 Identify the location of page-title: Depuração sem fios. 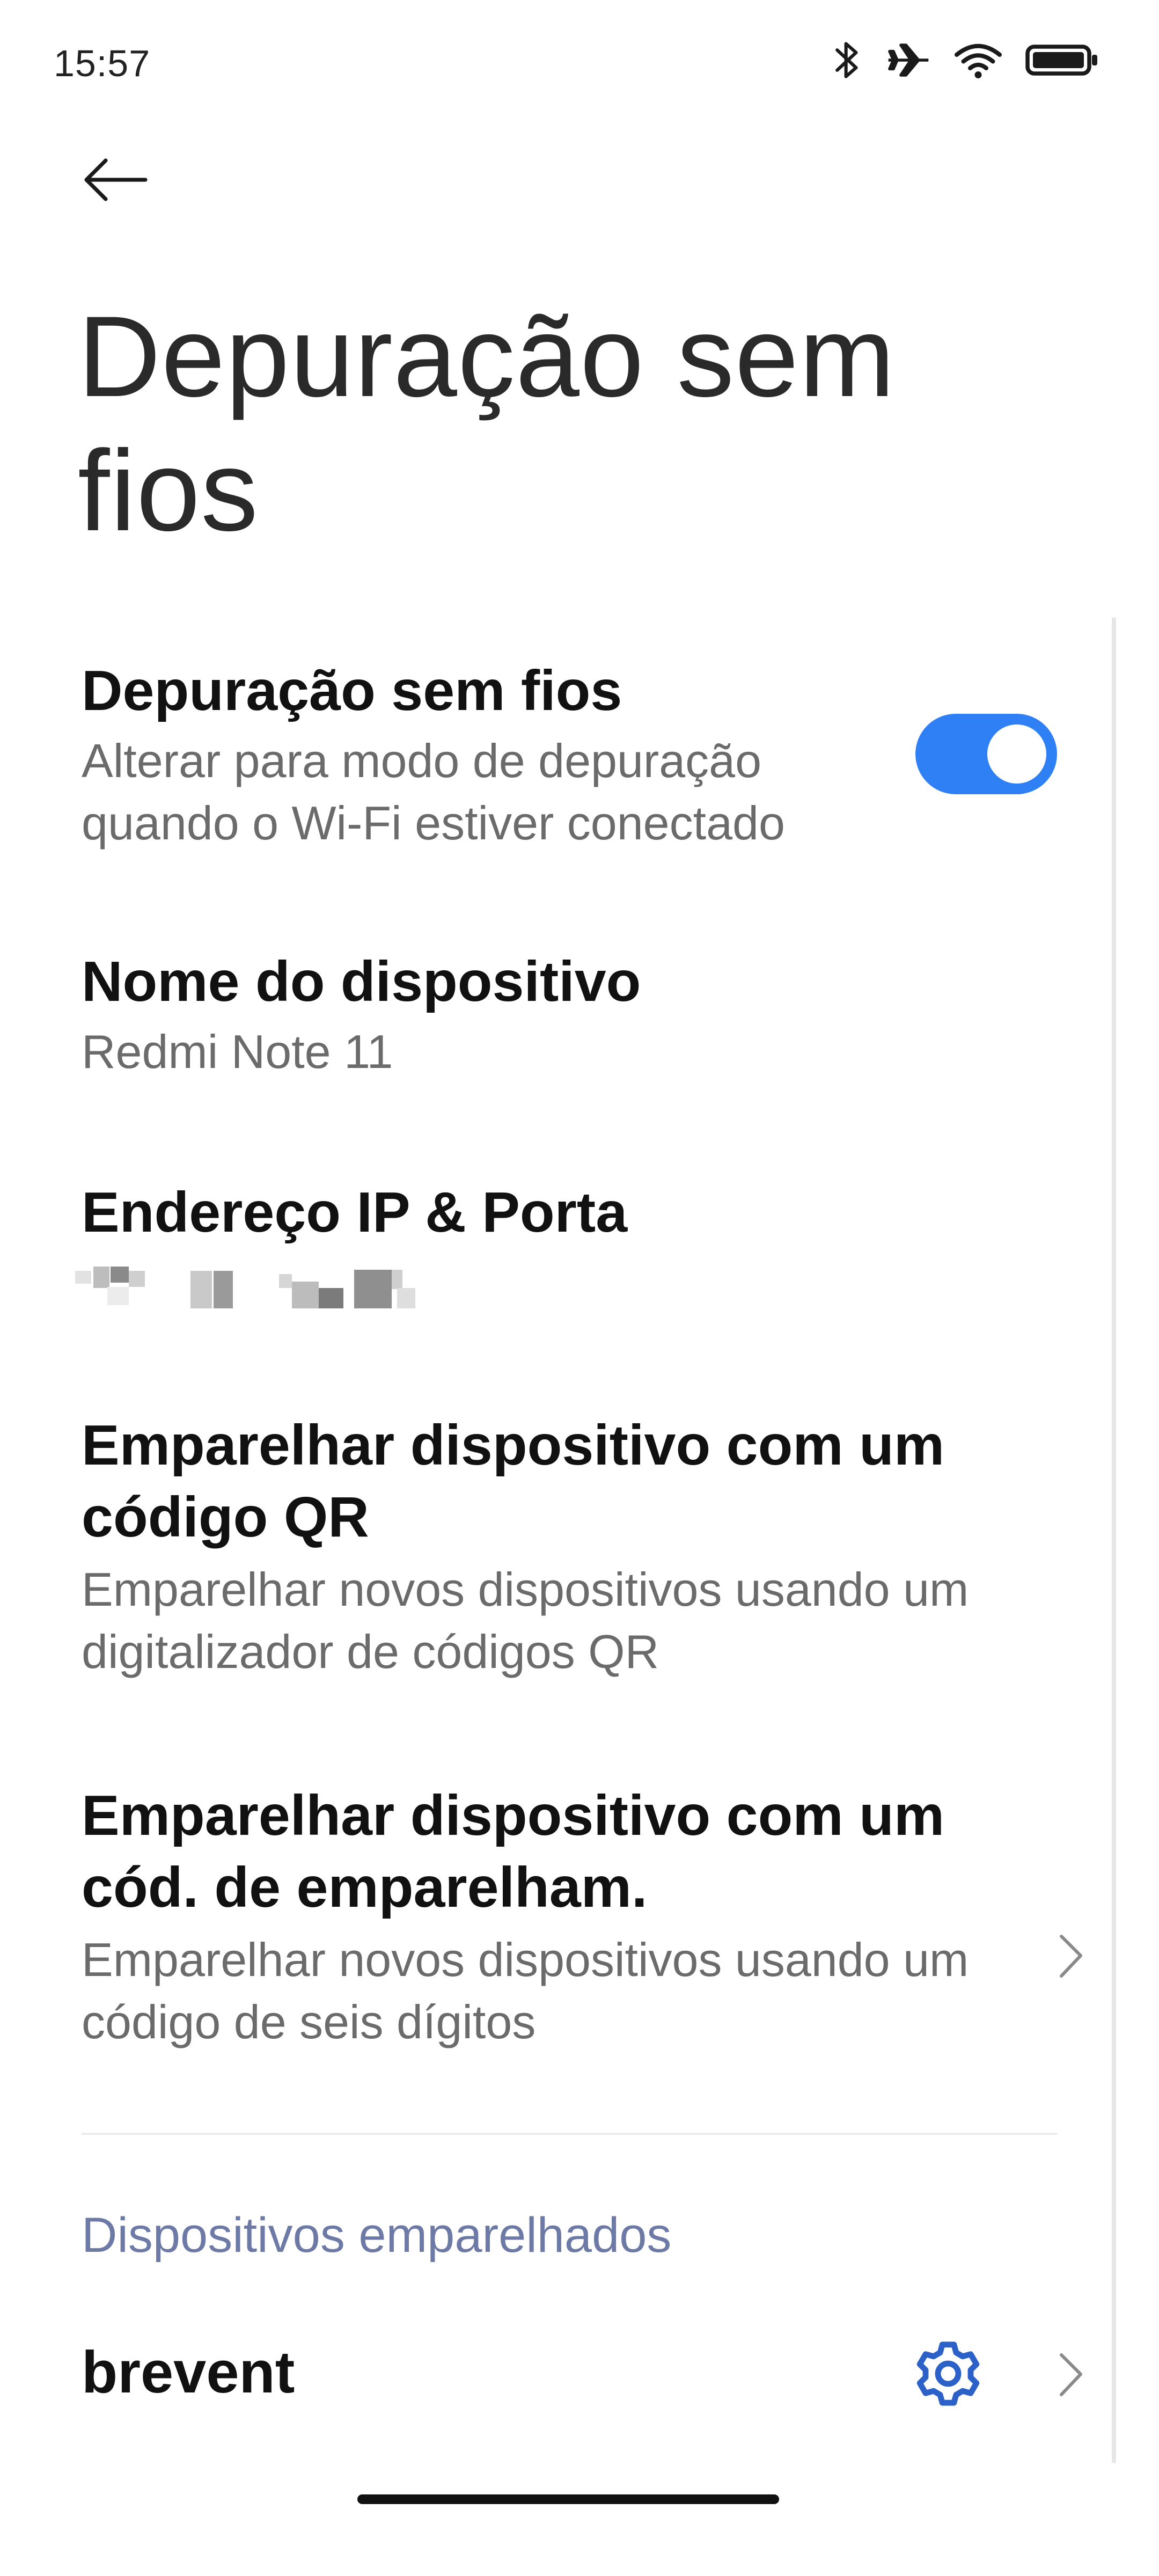
(487, 423).